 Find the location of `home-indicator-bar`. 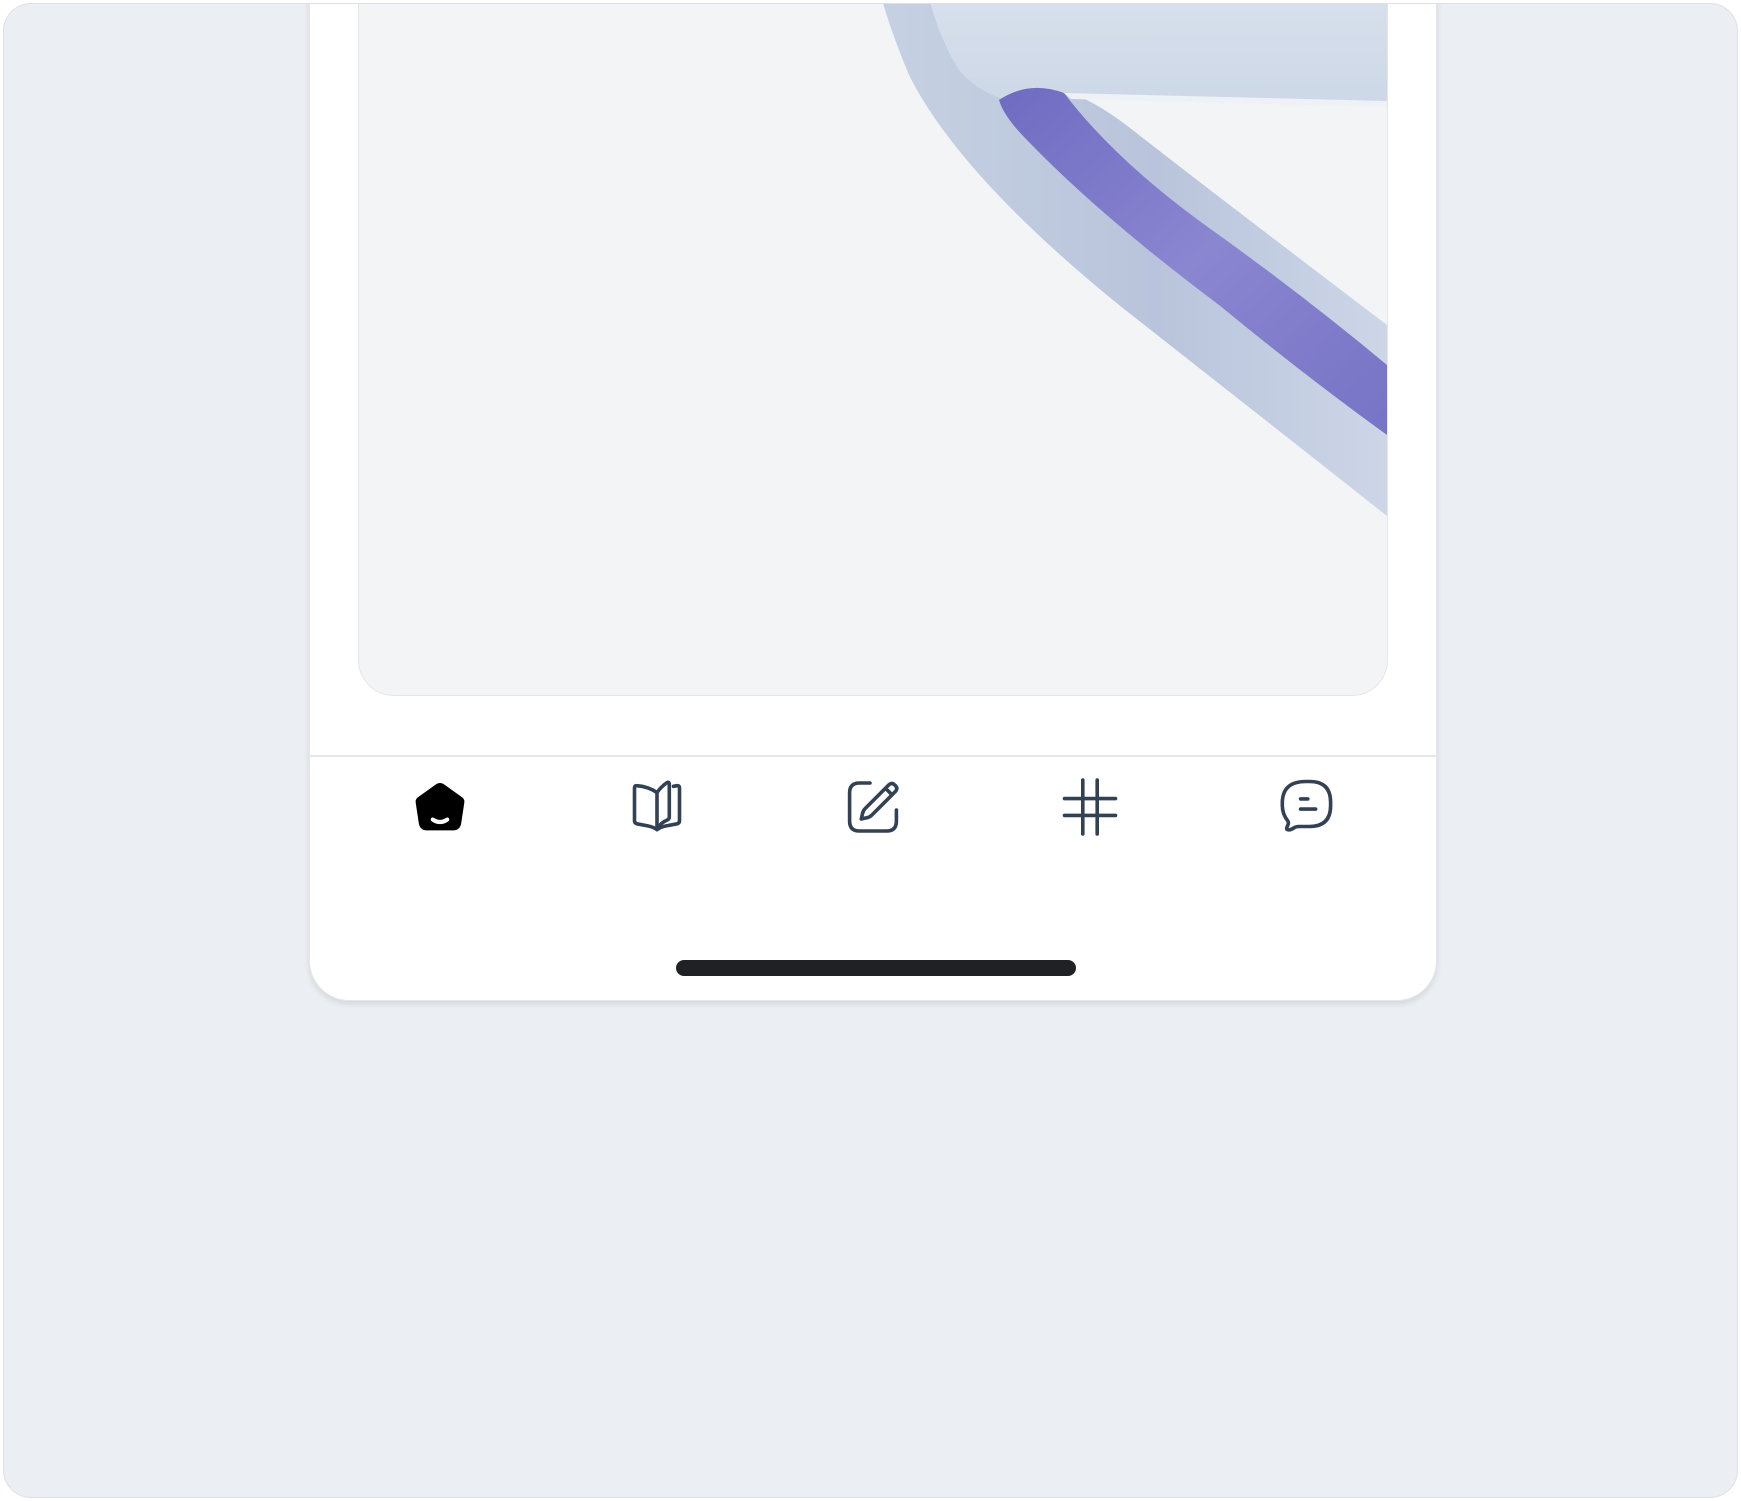

home-indicator-bar is located at coordinates (876, 968).